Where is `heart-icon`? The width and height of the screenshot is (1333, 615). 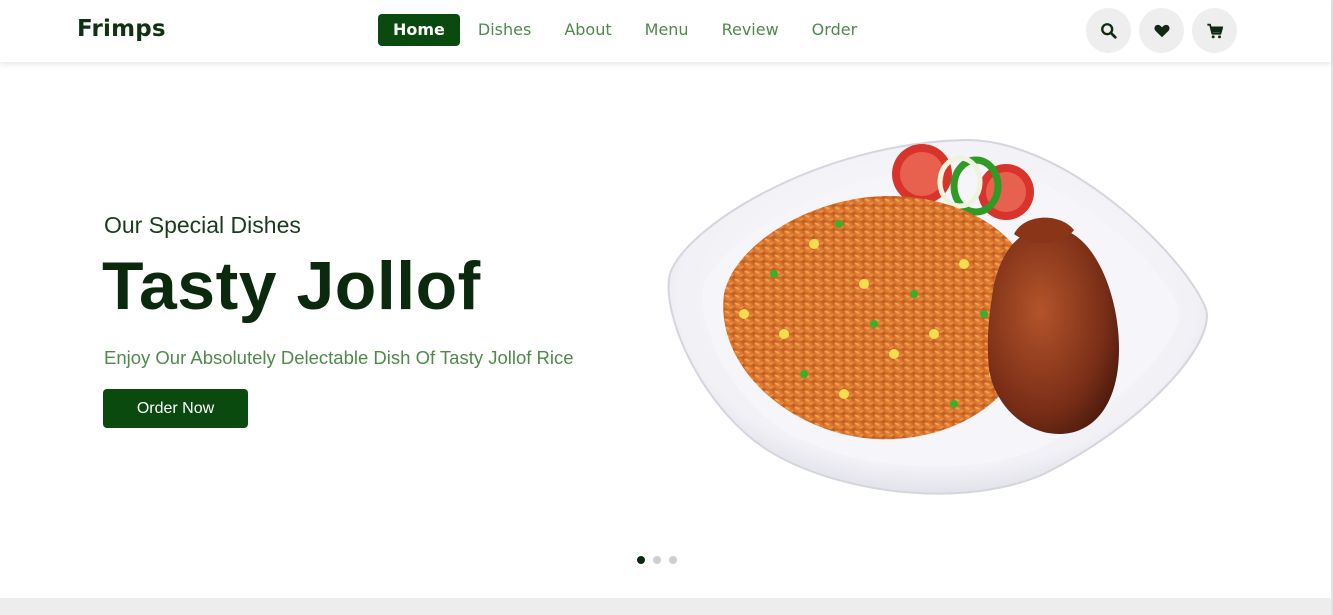 heart-icon is located at coordinates (1161, 30).